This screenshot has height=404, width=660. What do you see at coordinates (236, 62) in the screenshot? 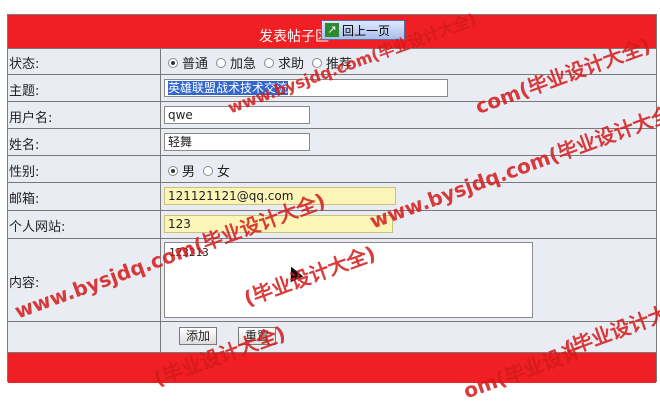
I see `status-radio-urgent: 加急` at bounding box center [236, 62].